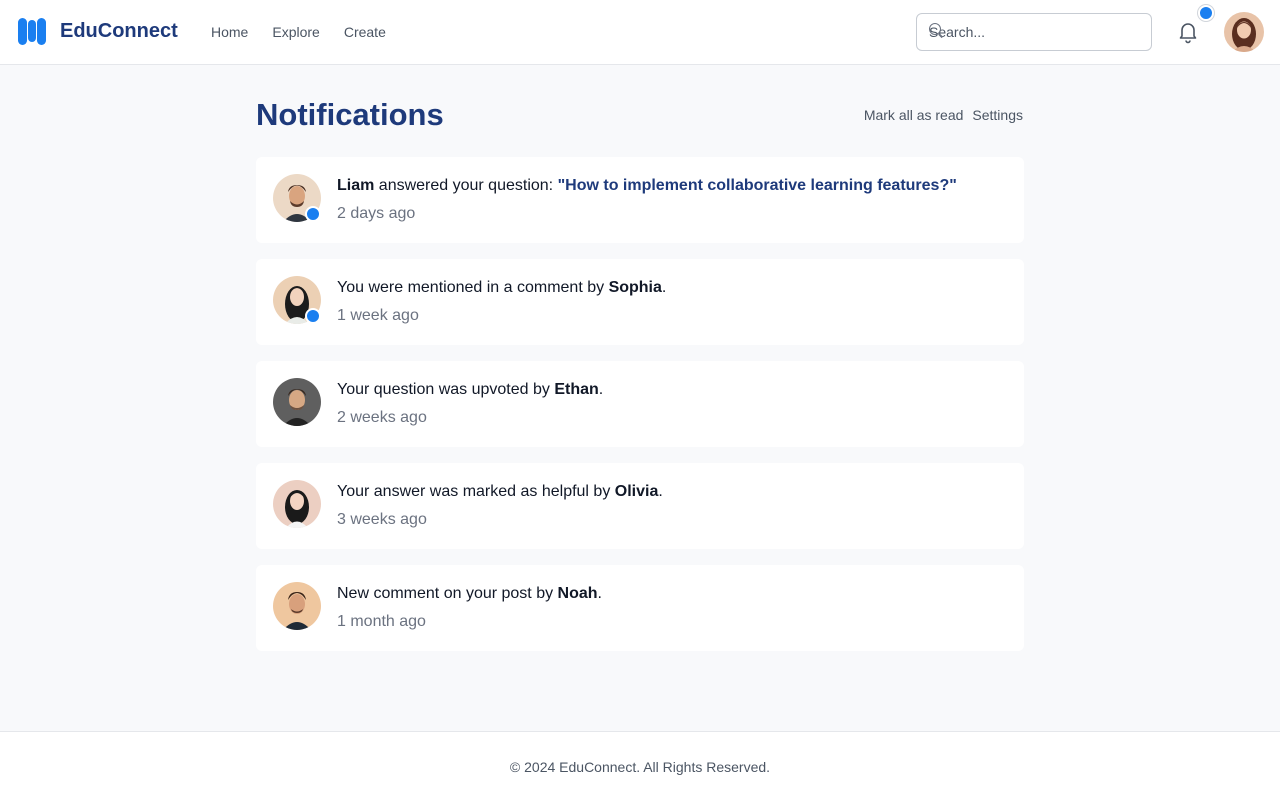 The height and width of the screenshot is (800, 1280). I want to click on page-footer: © 2024 EduConnect. All Rights Reserved., so click(640, 765).